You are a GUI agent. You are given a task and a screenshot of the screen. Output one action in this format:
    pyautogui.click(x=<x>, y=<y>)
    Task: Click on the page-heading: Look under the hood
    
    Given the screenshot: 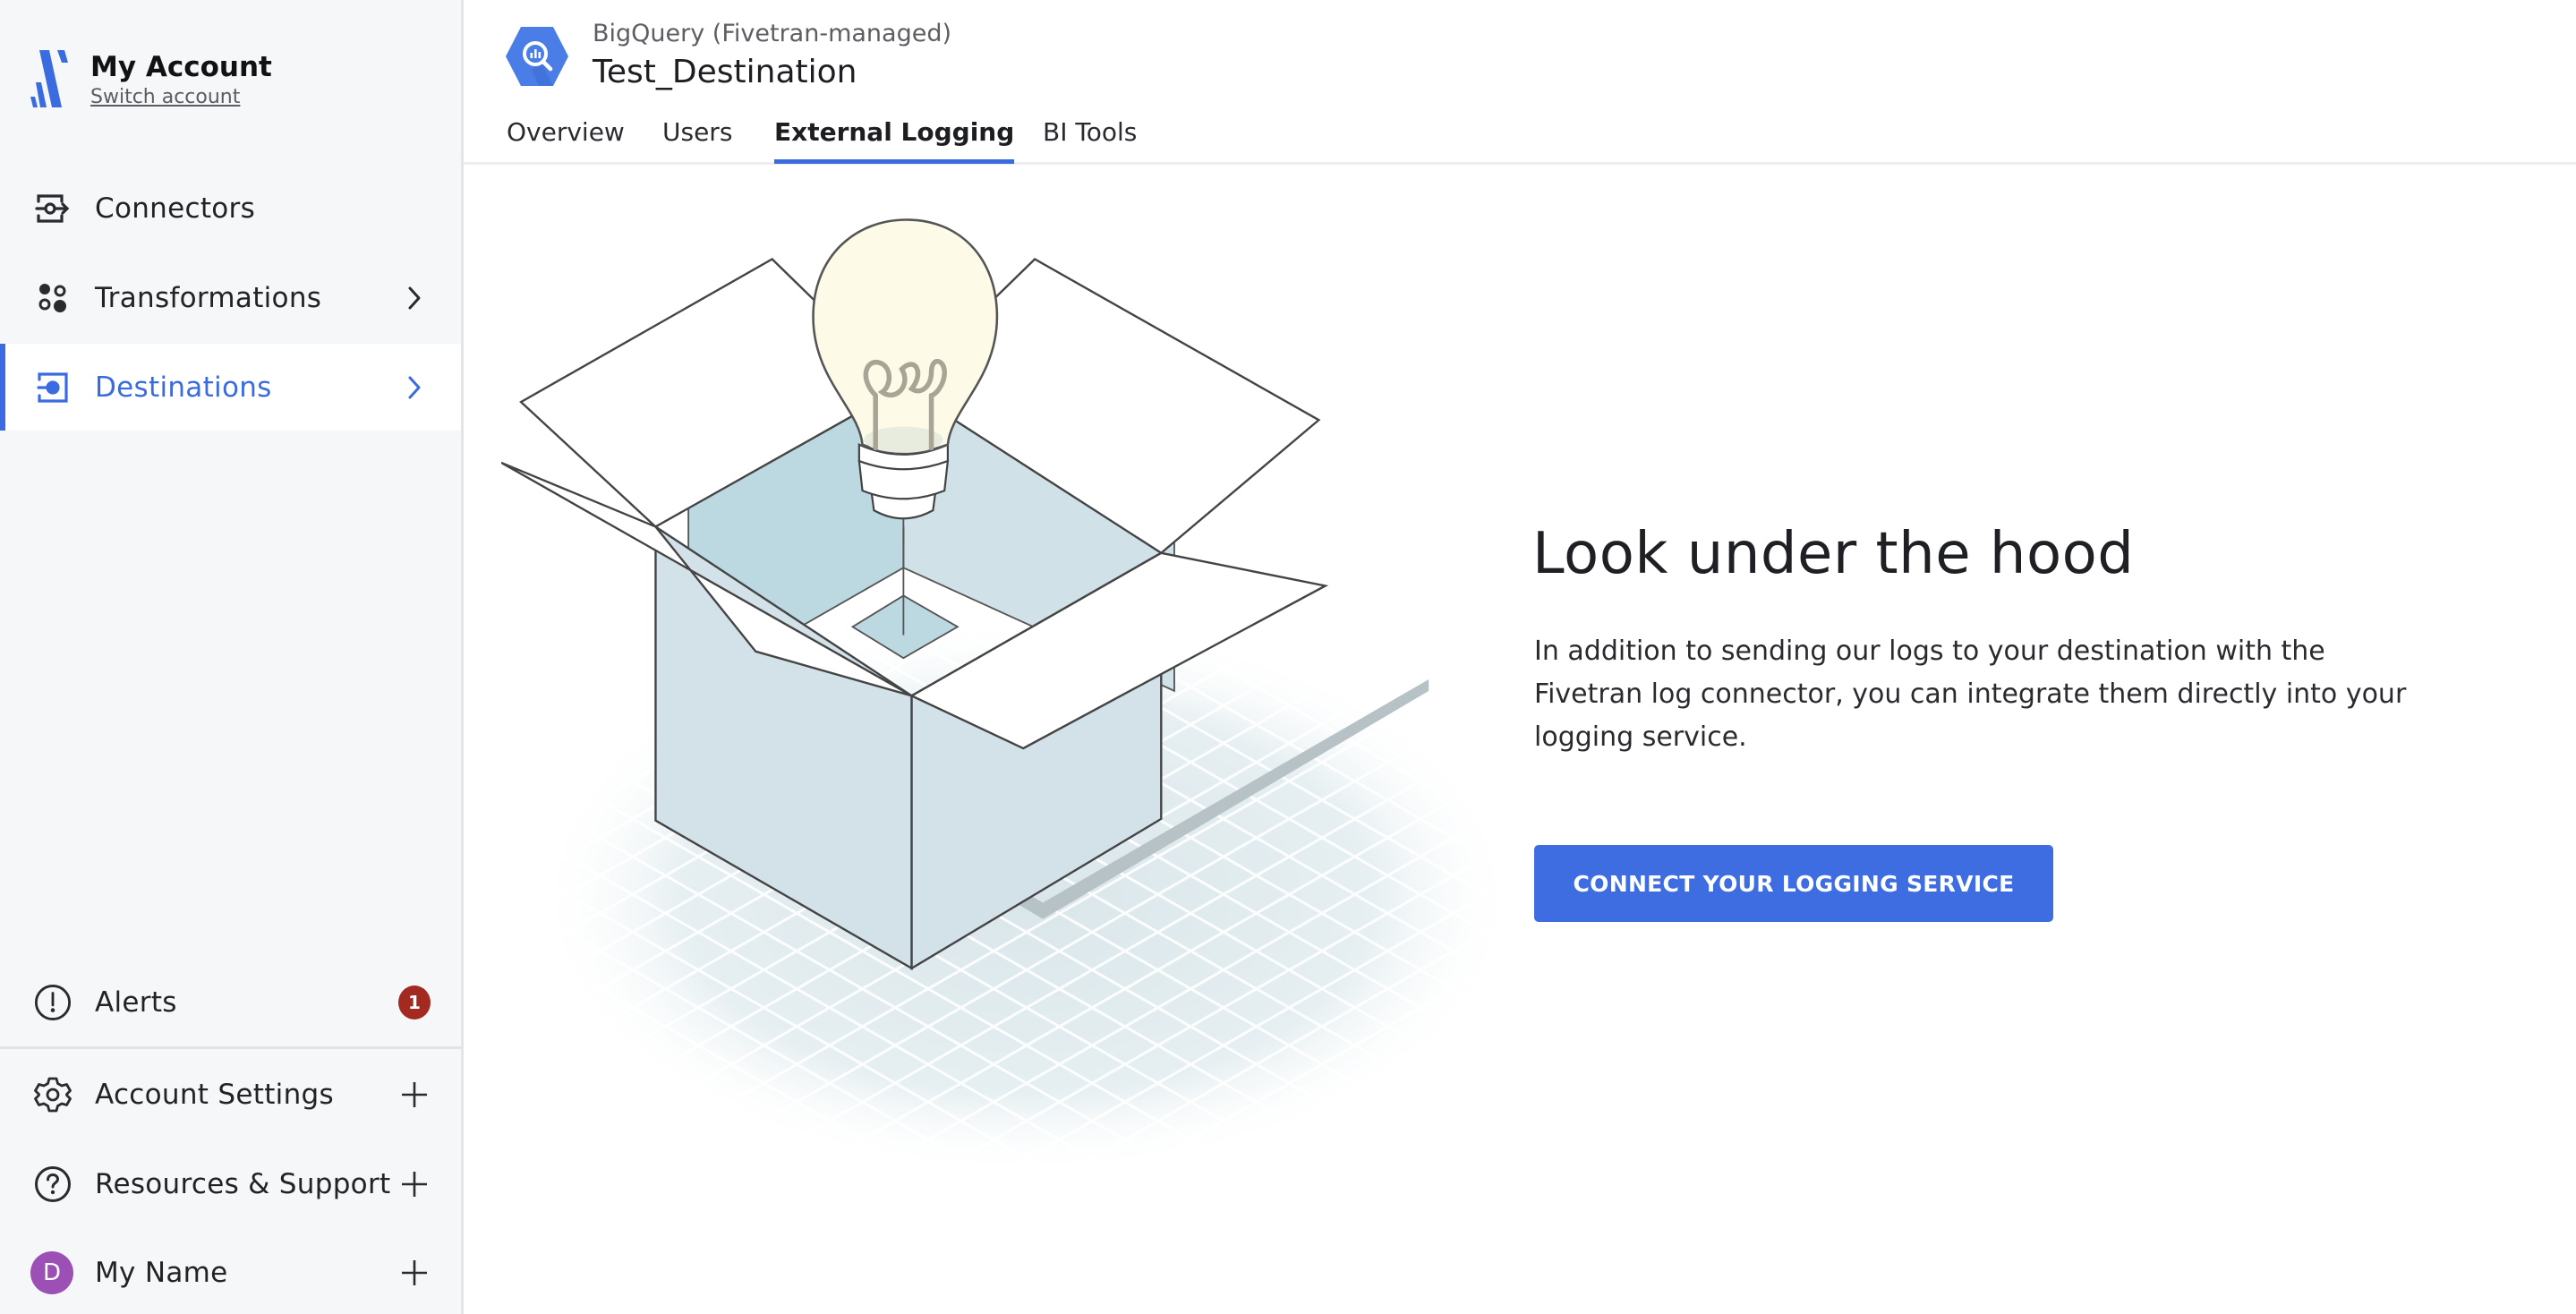 What is the action you would take?
    pyautogui.click(x=1833, y=554)
    